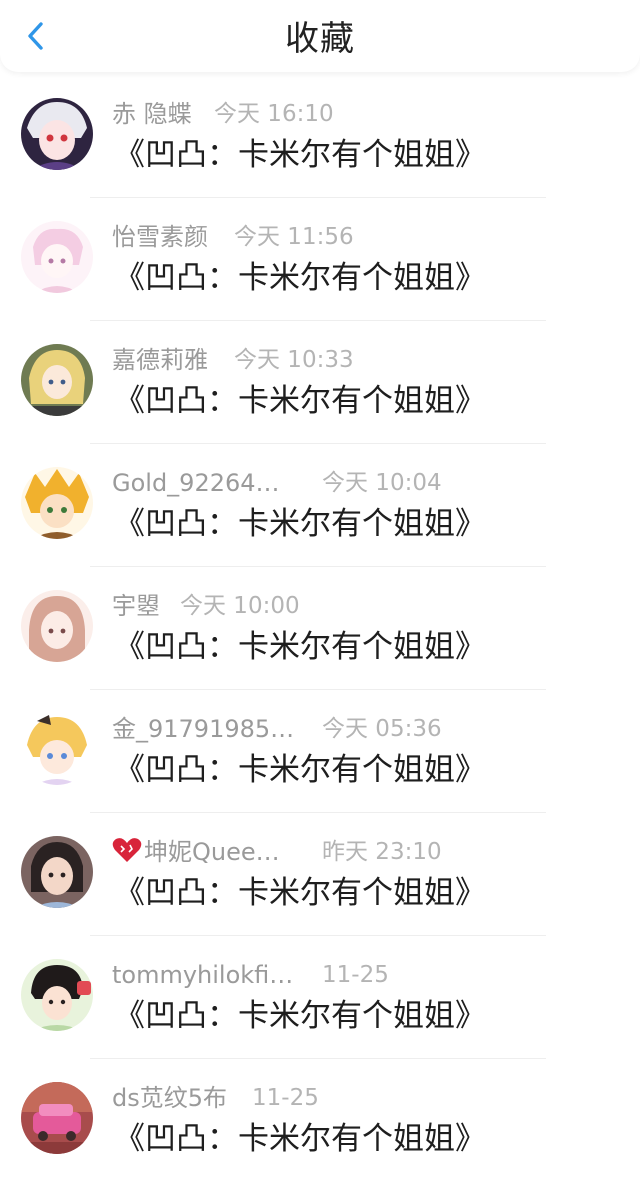  What do you see at coordinates (274, 114) in the screenshot?
I see `timestamp: 今天 16:10` at bounding box center [274, 114].